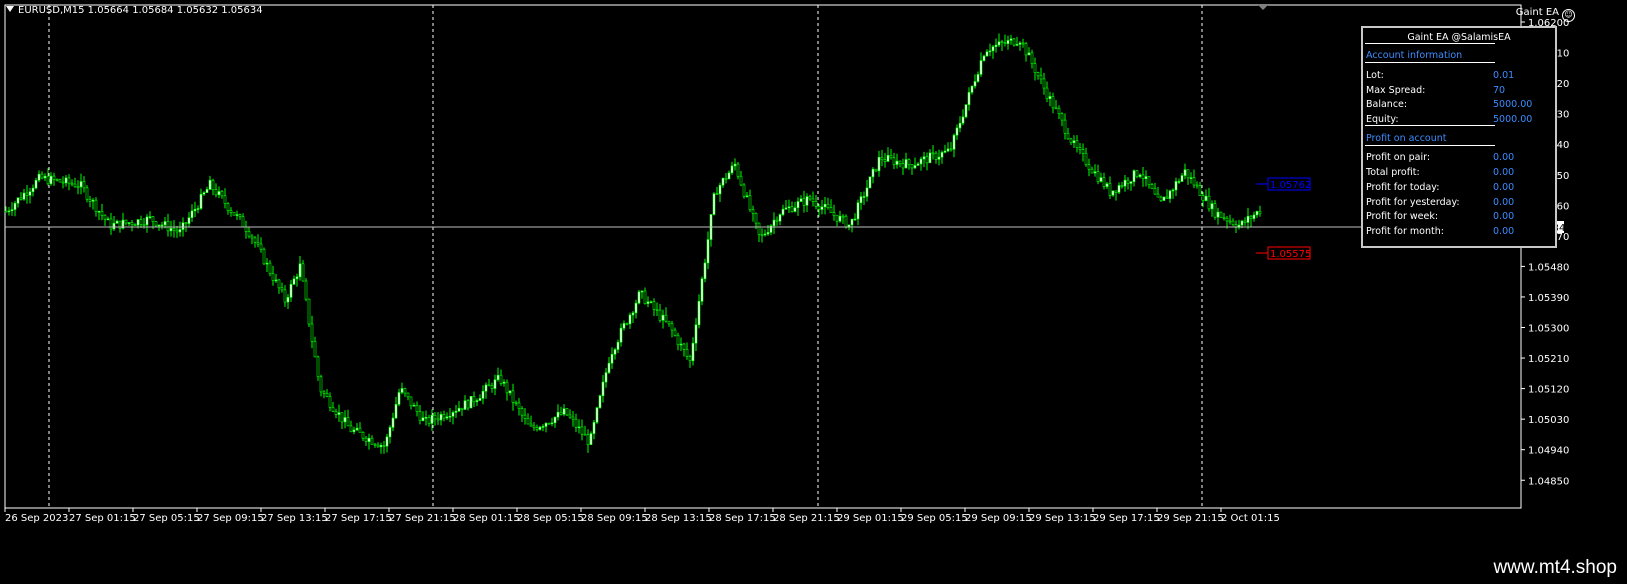 The image size is (1627, 584). Describe the element at coordinates (1062, 518) in the screenshot. I see `time-axis-label: 29 Sep 13:15` at that location.